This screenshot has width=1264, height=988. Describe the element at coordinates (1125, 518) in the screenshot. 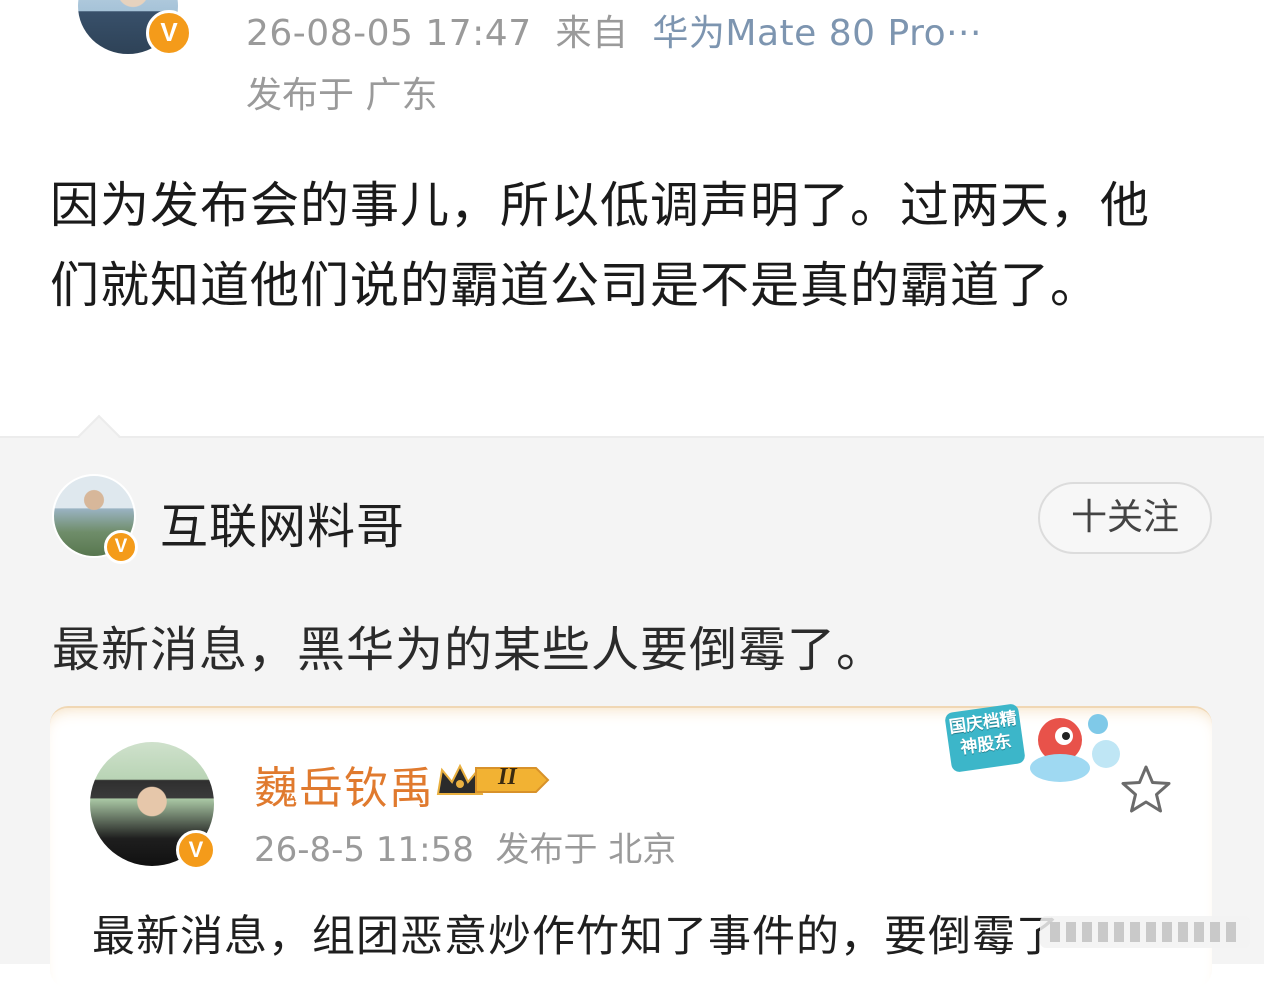

I see `follow-button: 十关注` at that location.